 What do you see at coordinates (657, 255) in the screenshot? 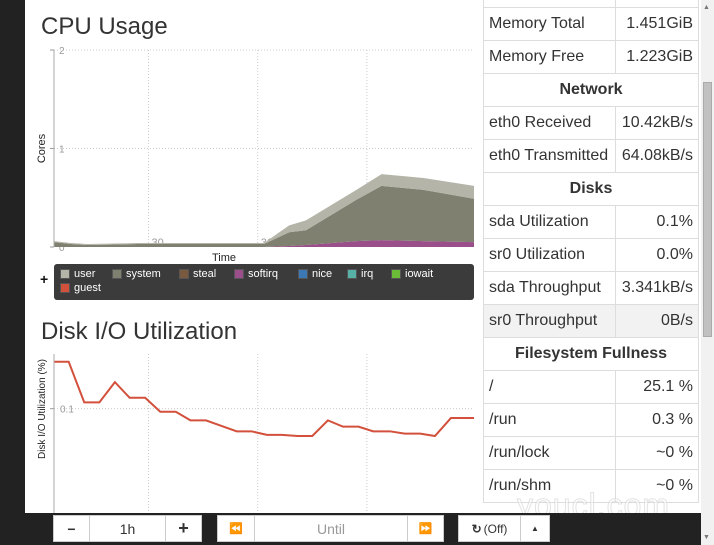
I see `stat-value: 0.0%` at bounding box center [657, 255].